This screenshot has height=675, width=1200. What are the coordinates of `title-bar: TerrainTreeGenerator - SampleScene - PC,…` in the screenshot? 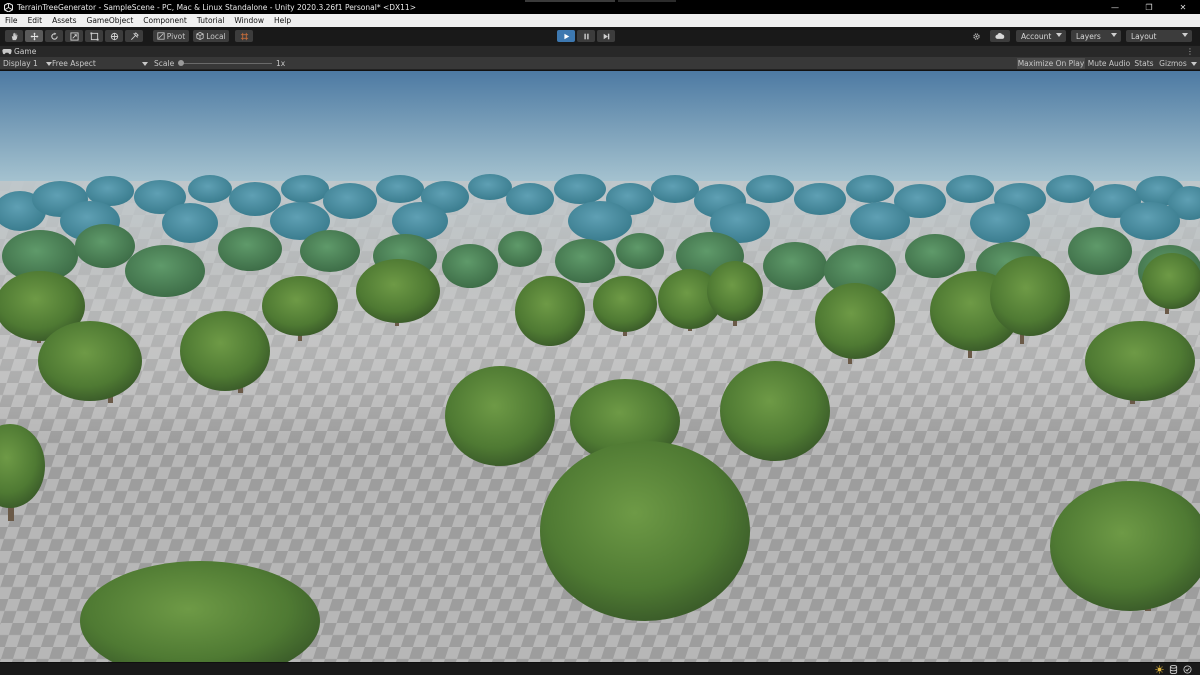 It's located at (600, 7).